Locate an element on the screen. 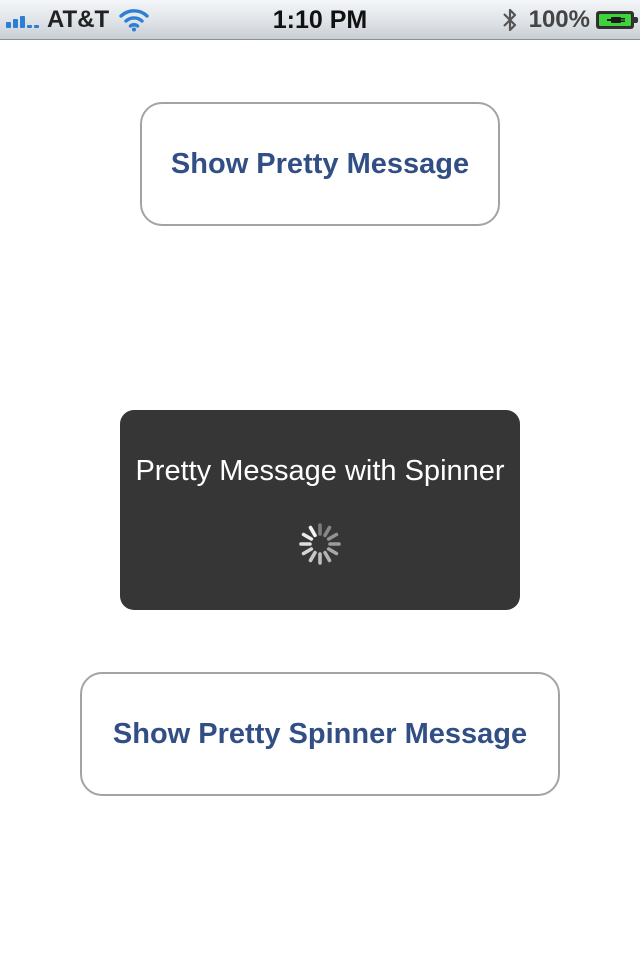 Image resolution: width=640 pixels, height=960 pixels. charging-plug-icon is located at coordinates (616, 20).